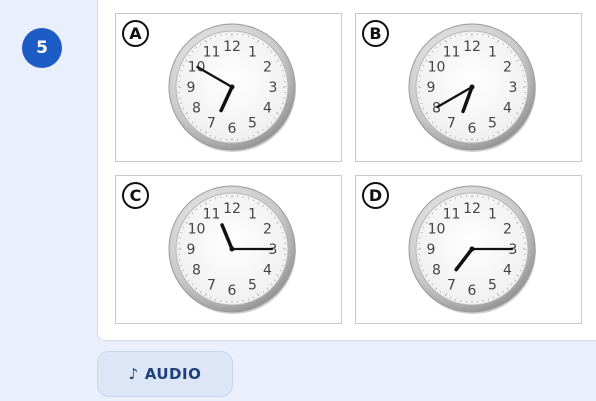  What do you see at coordinates (133, 374) in the screenshot?
I see `music-note-icon: ♪` at bounding box center [133, 374].